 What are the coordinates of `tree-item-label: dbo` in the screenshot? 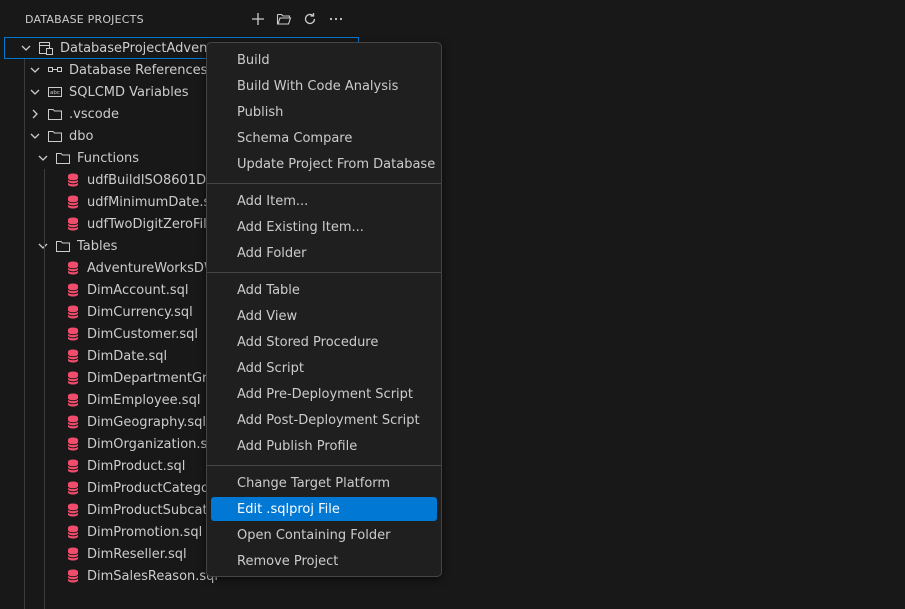 It's located at (81, 136).